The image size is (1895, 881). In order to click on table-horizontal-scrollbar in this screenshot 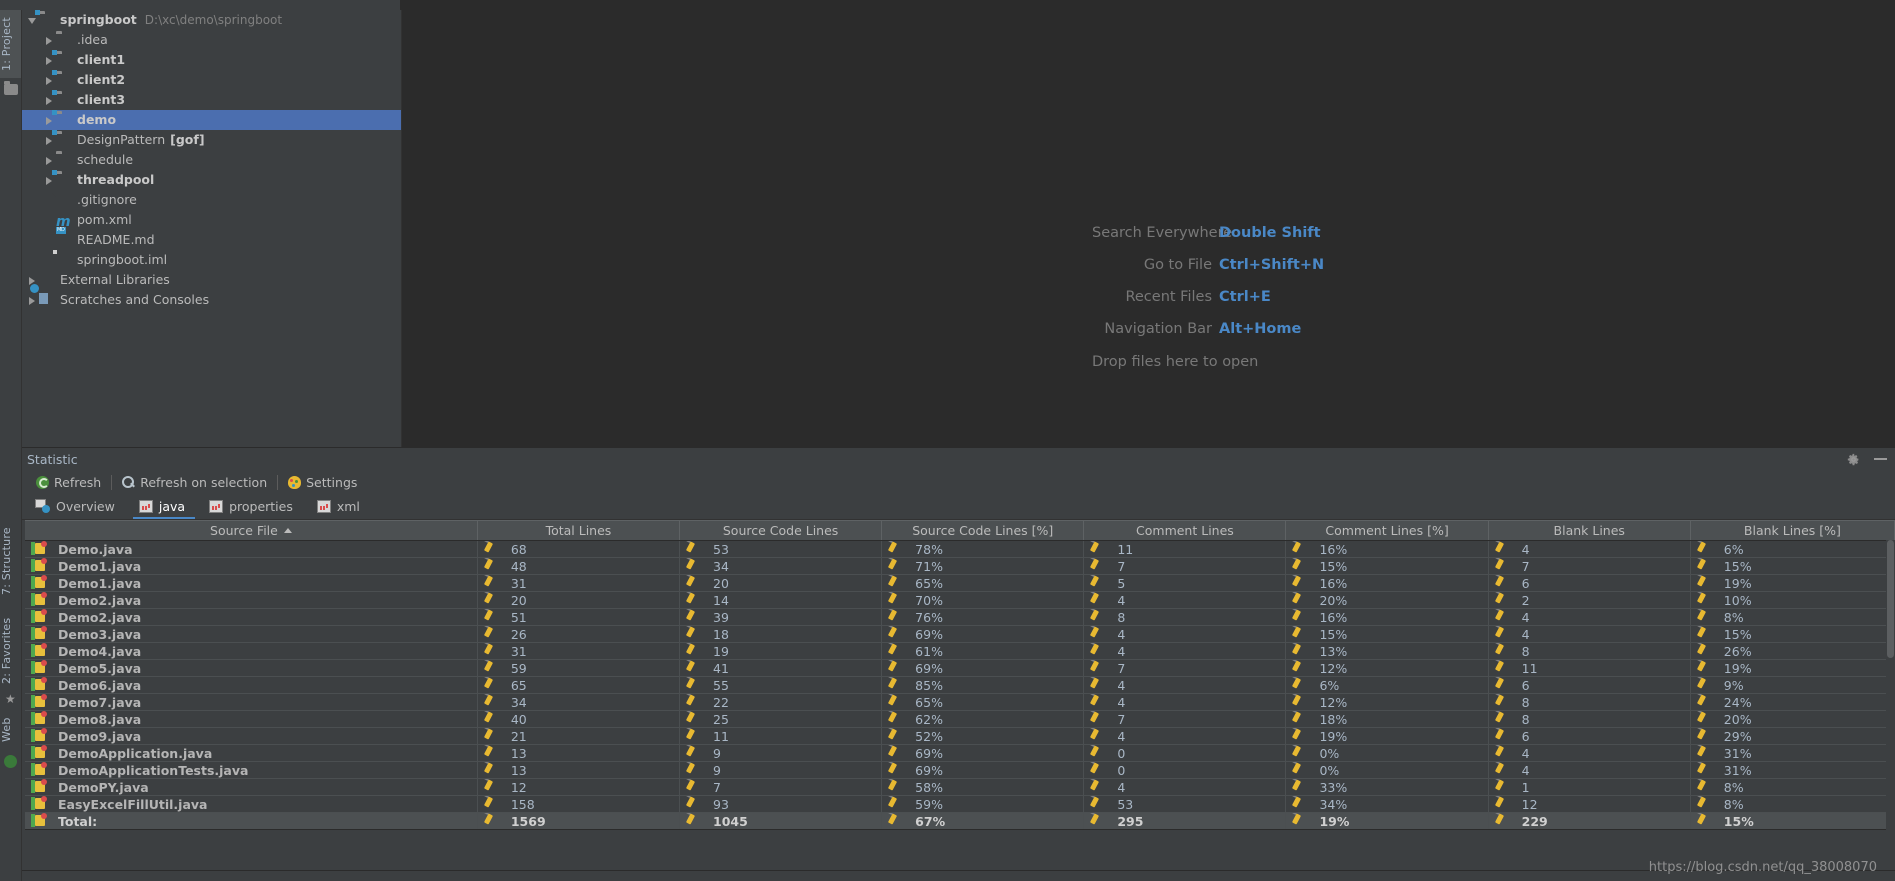, I will do `click(947, 875)`.